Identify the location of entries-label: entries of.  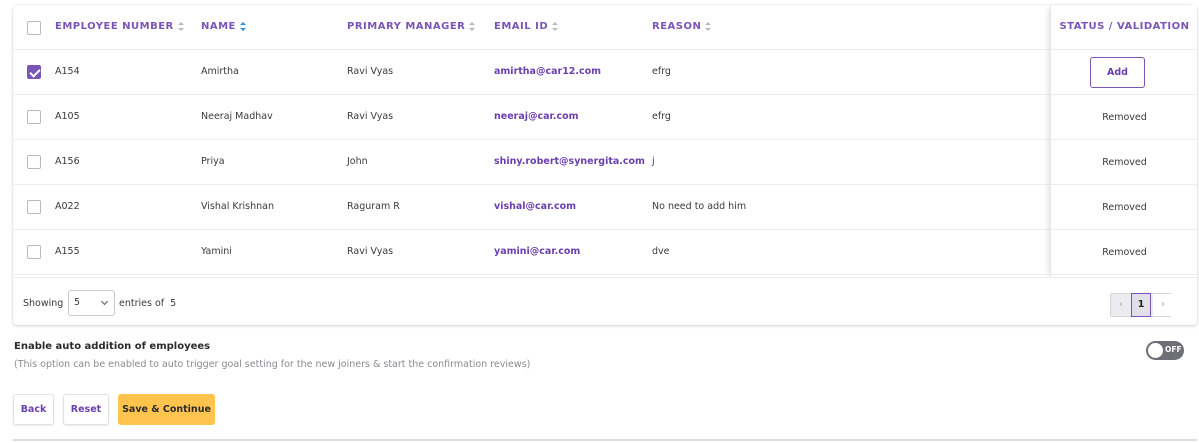
(142, 303).